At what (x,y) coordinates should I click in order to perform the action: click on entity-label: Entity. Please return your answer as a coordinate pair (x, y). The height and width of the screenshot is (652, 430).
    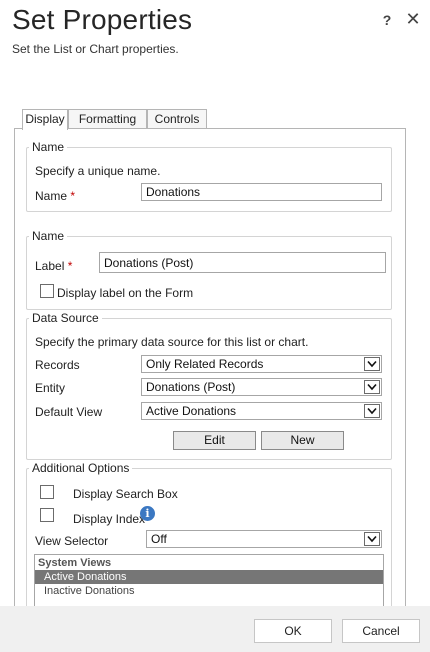
    Looking at the image, I should click on (50, 388).